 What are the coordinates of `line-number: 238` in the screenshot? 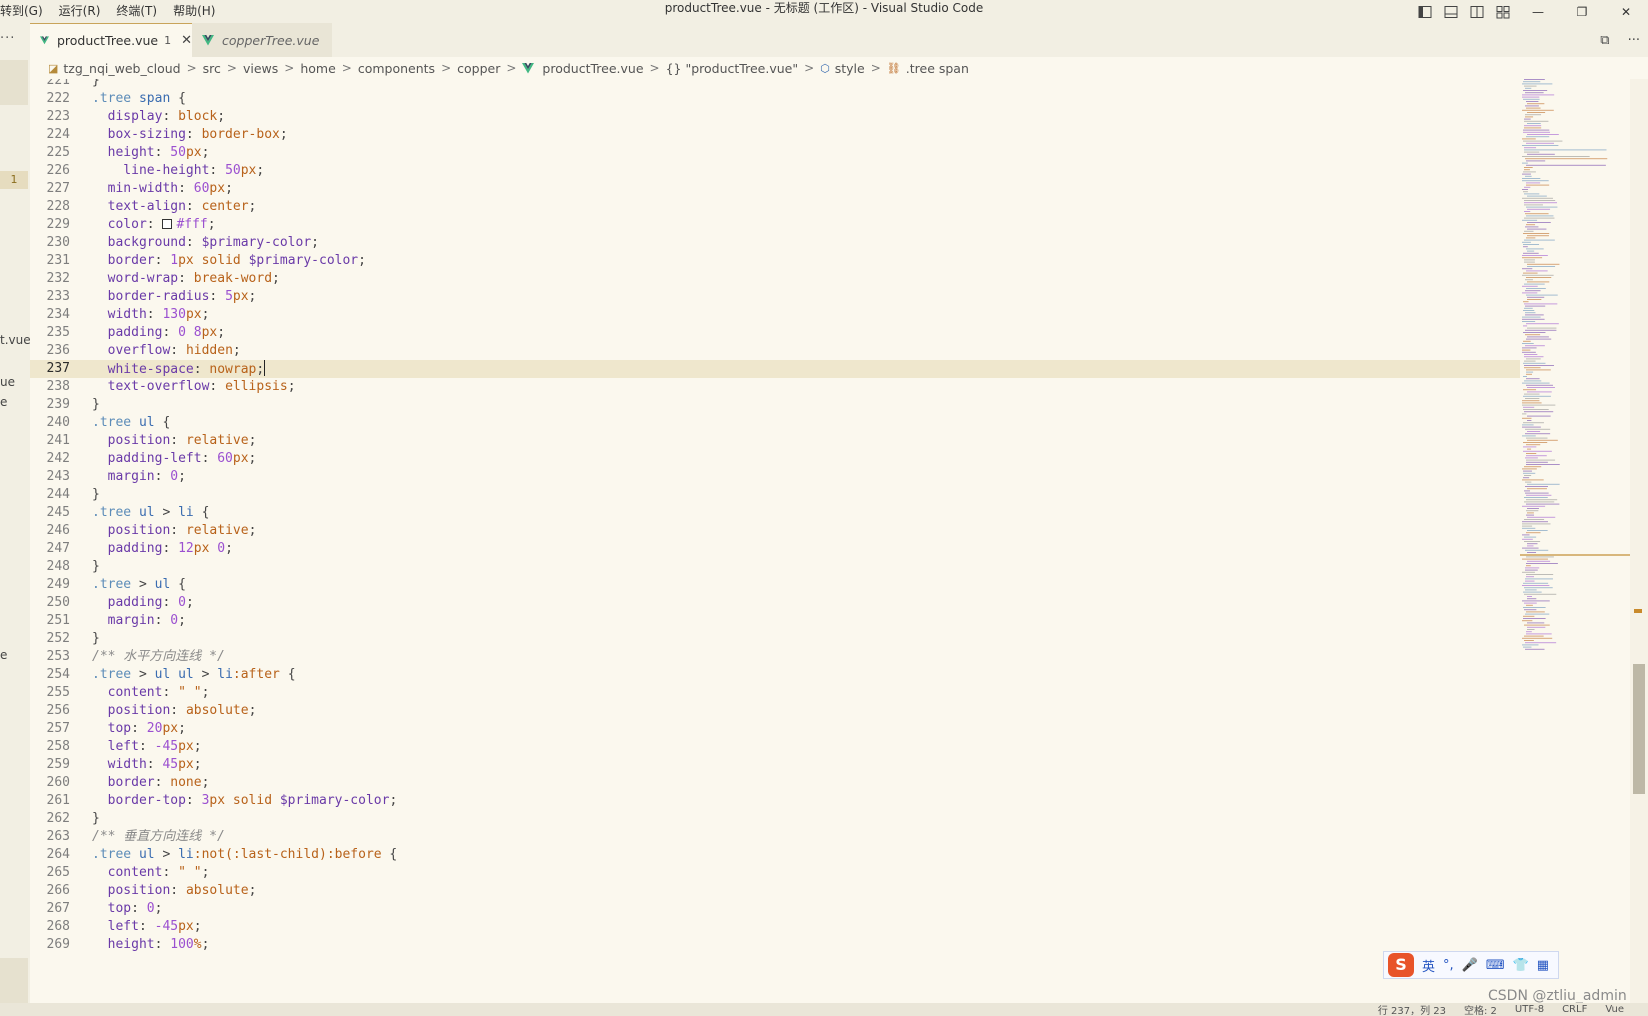 It's located at (50, 387).